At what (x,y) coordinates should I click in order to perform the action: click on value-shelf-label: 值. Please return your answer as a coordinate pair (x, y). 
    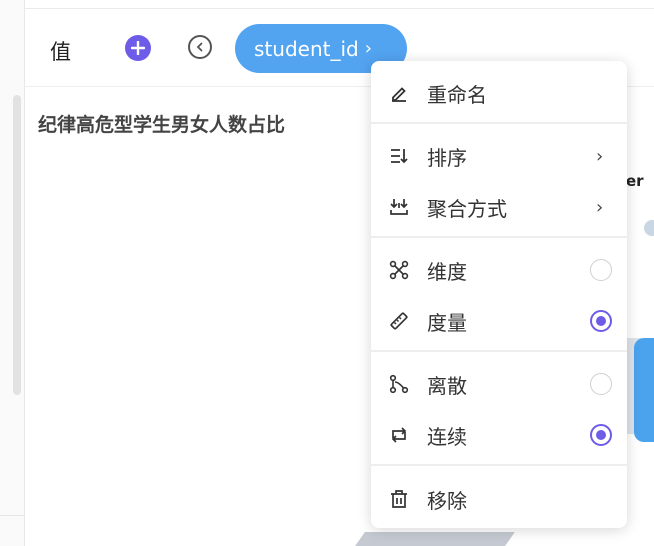
    Looking at the image, I should click on (60, 52).